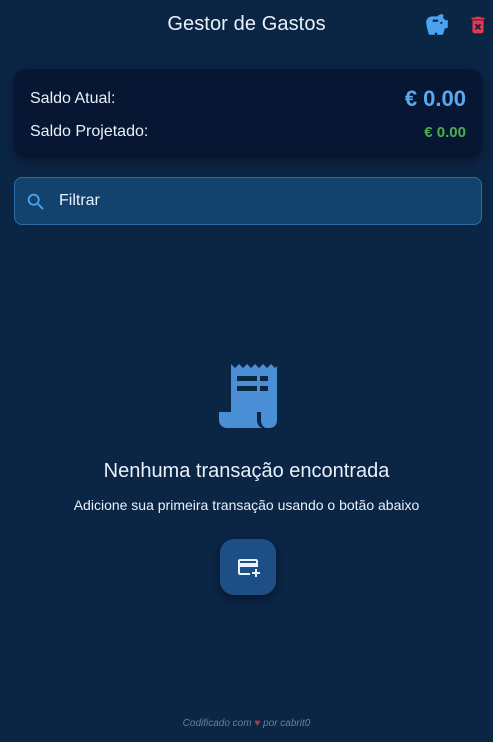 Image resolution: width=493 pixels, height=742 pixels. What do you see at coordinates (257, 723) in the screenshot?
I see `heart-icon: ♥` at bounding box center [257, 723].